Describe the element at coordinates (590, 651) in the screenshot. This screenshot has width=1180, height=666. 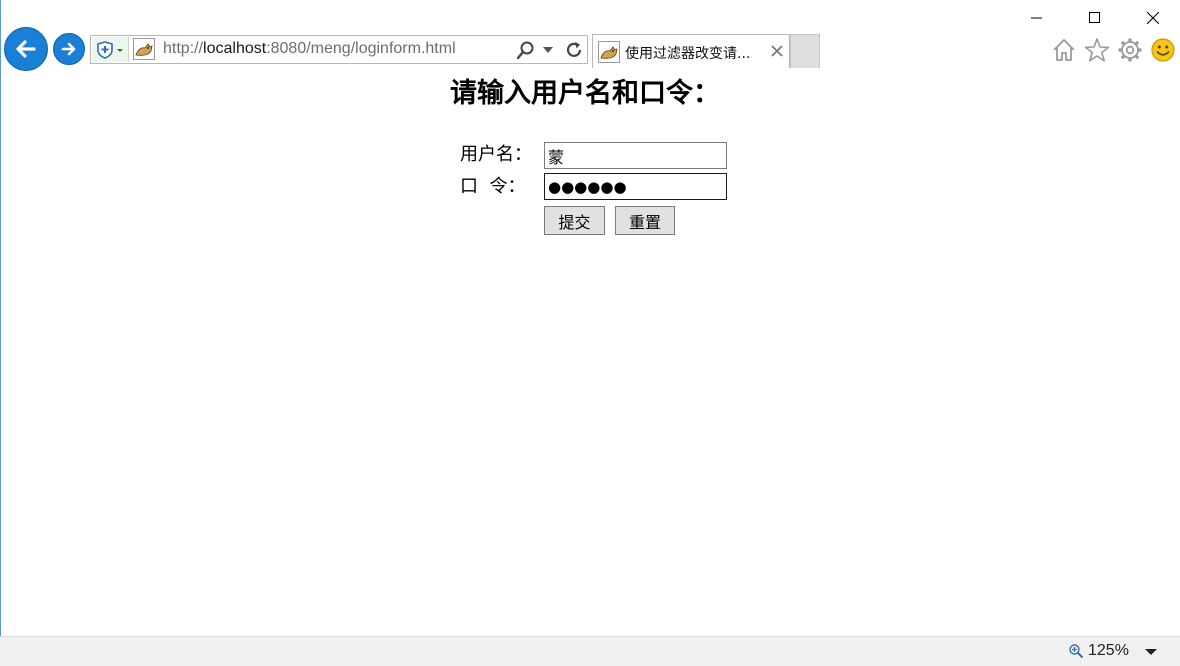
I see `status-bar: 125%` at that location.